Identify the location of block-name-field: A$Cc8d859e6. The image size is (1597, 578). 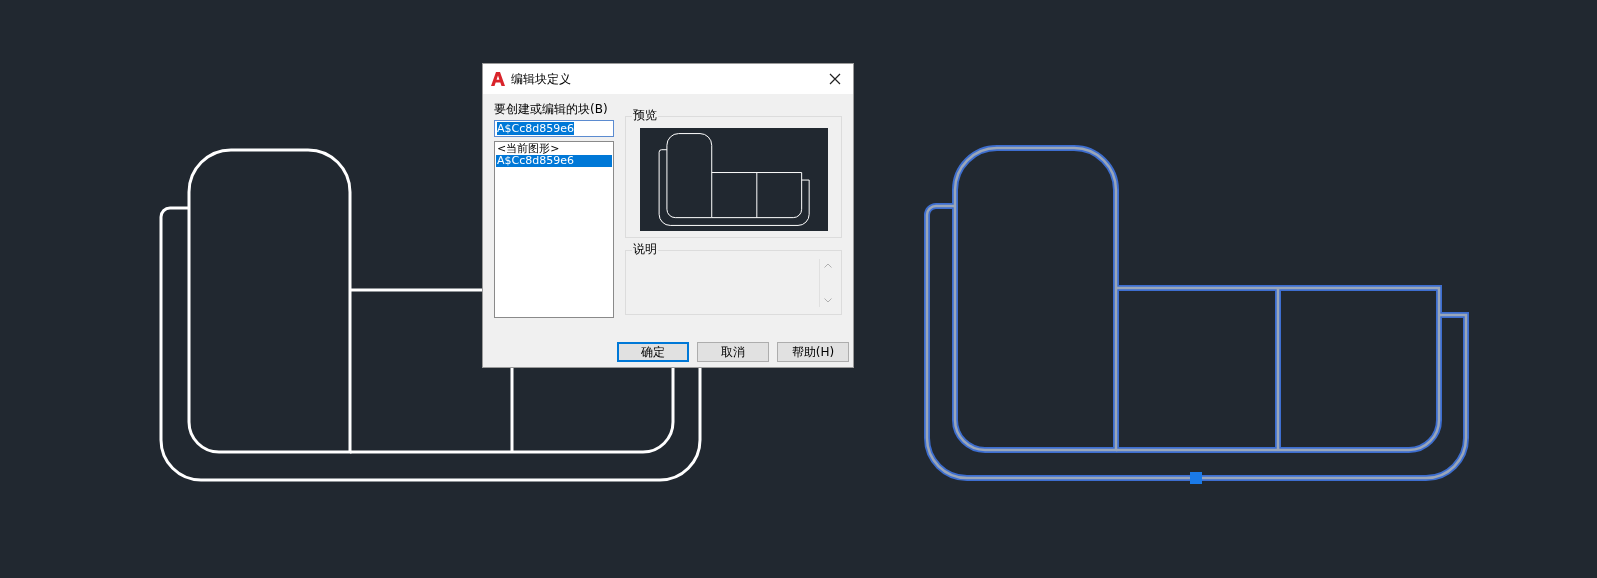
(554, 128).